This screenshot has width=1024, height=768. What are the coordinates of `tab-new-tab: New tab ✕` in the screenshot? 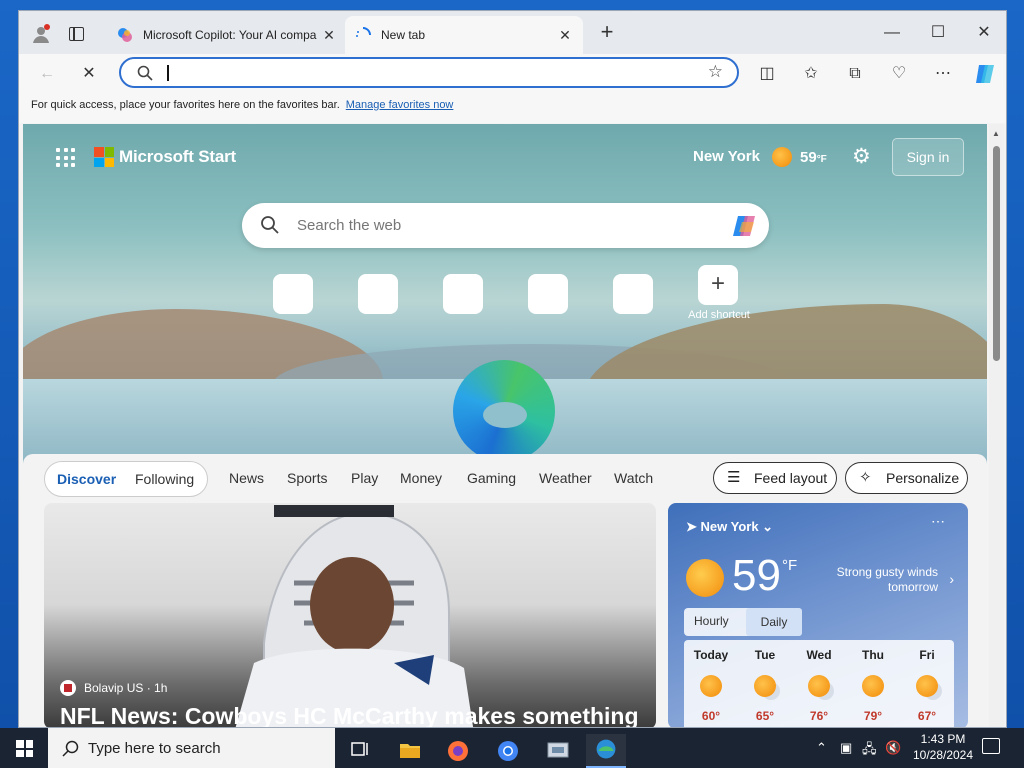 It's located at (464, 35).